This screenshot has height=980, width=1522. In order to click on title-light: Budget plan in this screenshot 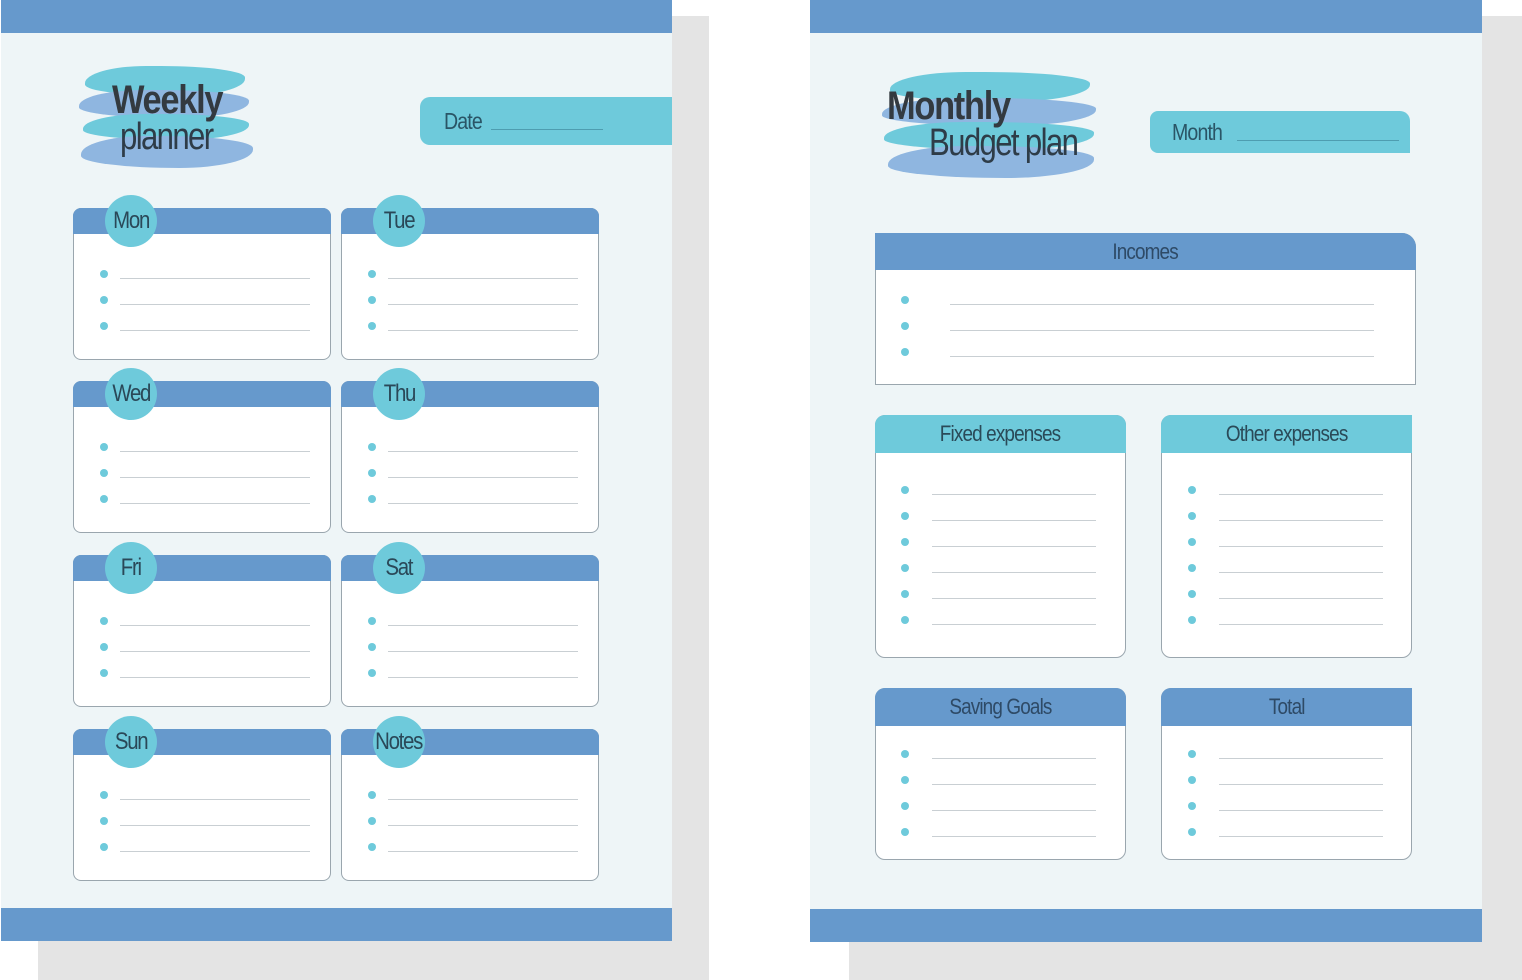, I will do `click(1004, 143)`.